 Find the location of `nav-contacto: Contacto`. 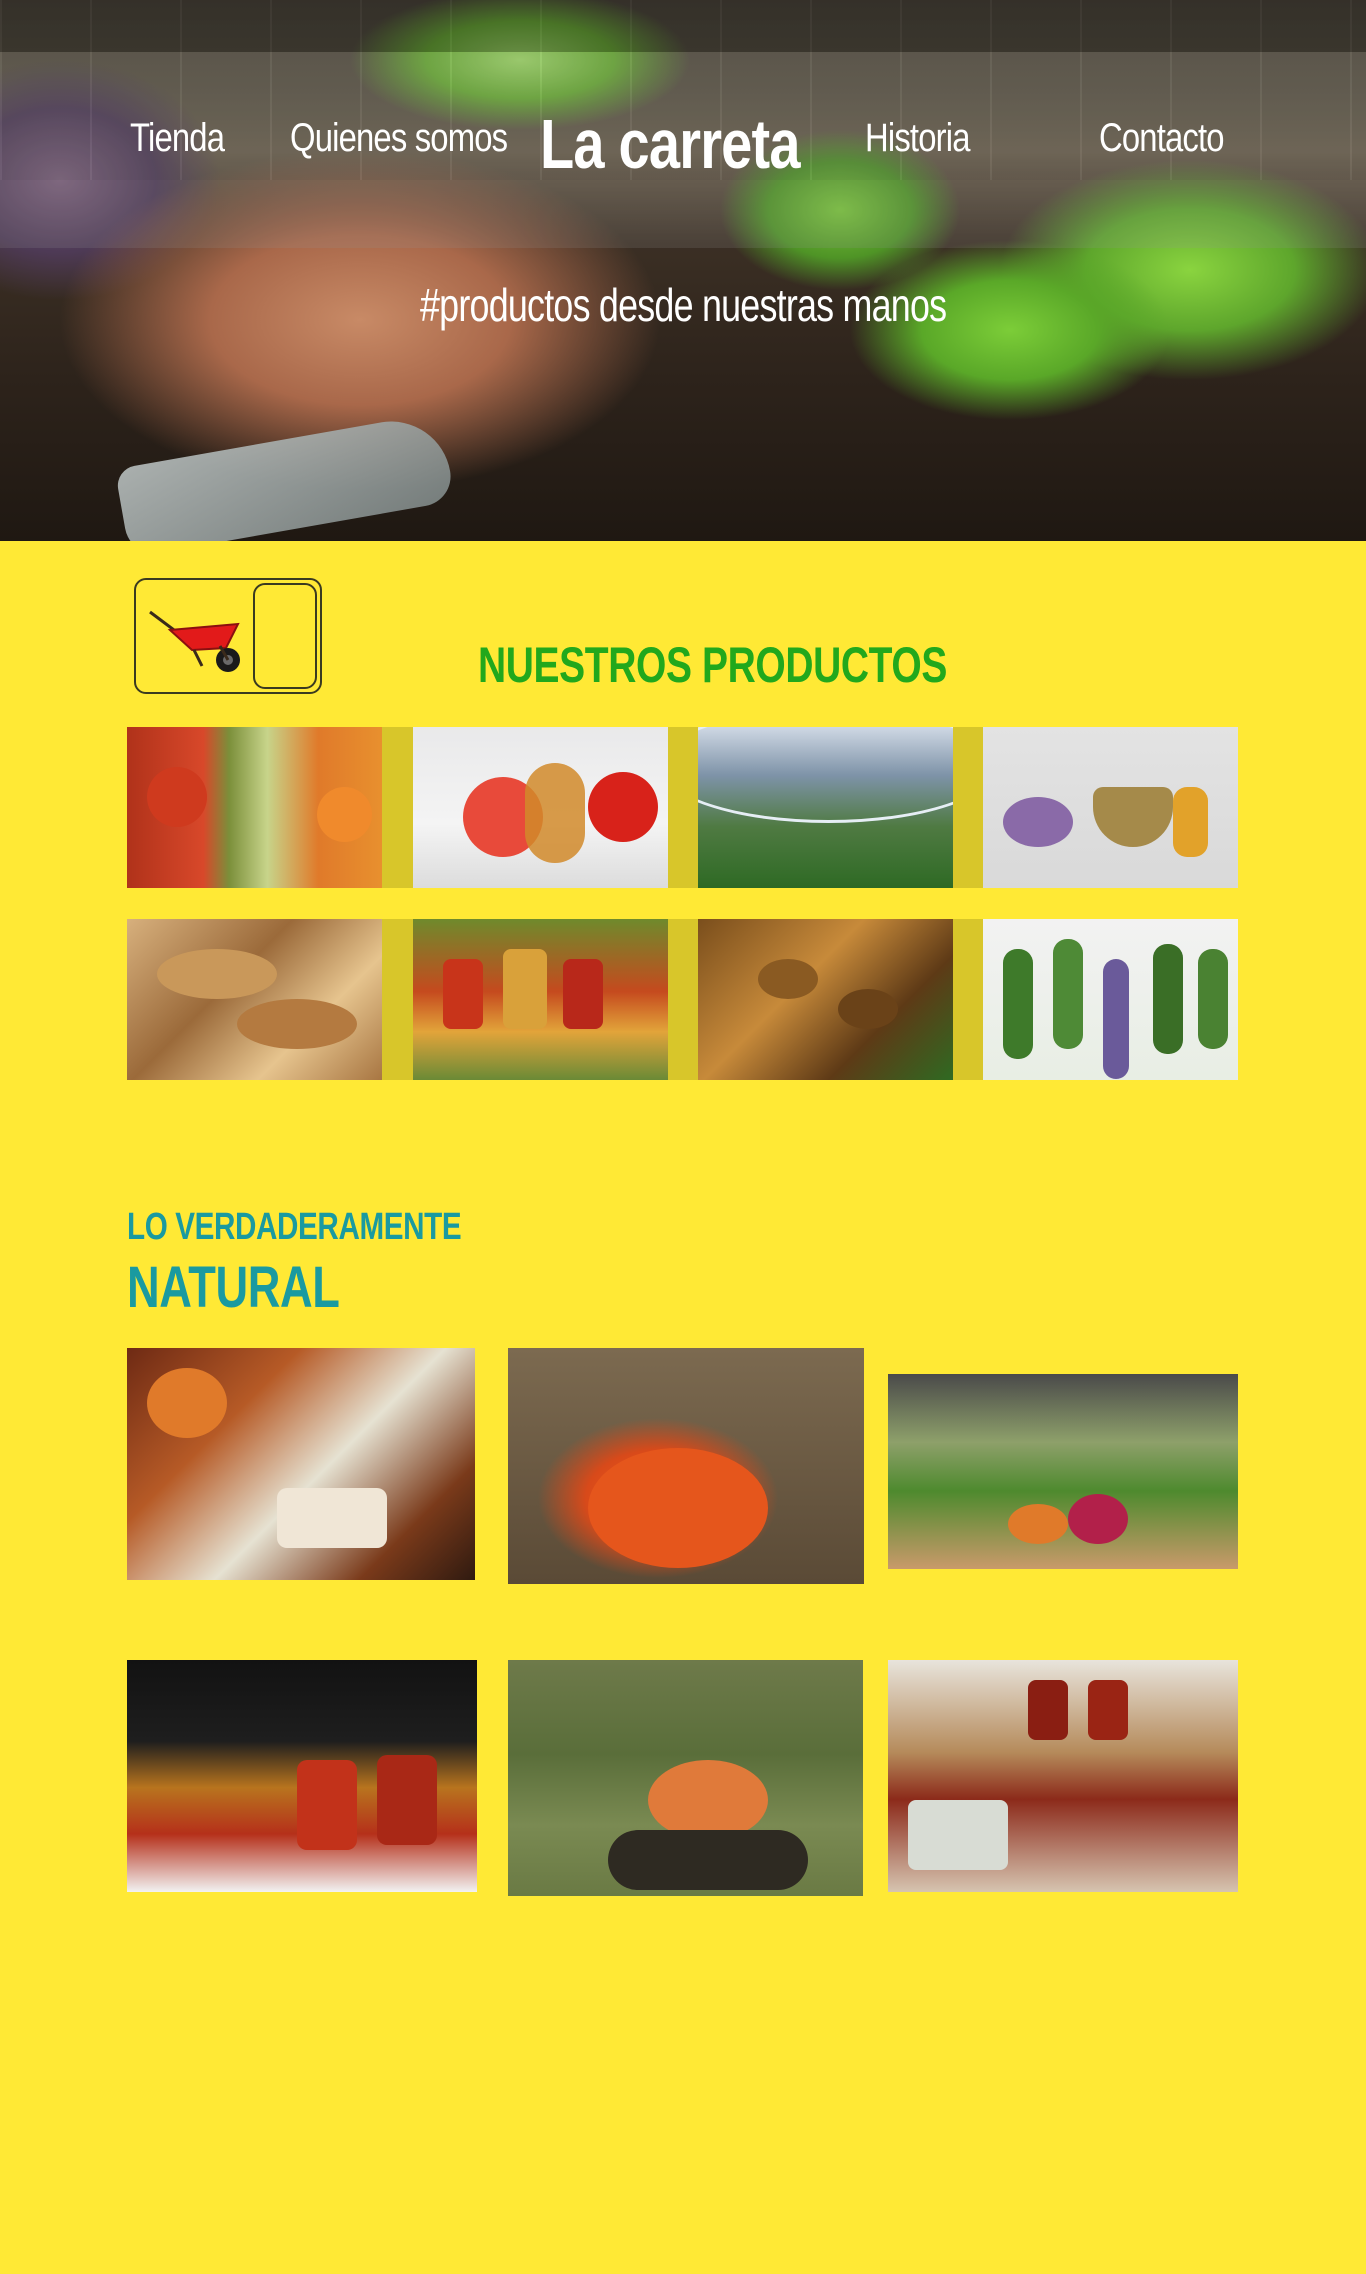

nav-contacto: Contacto is located at coordinates (1162, 138).